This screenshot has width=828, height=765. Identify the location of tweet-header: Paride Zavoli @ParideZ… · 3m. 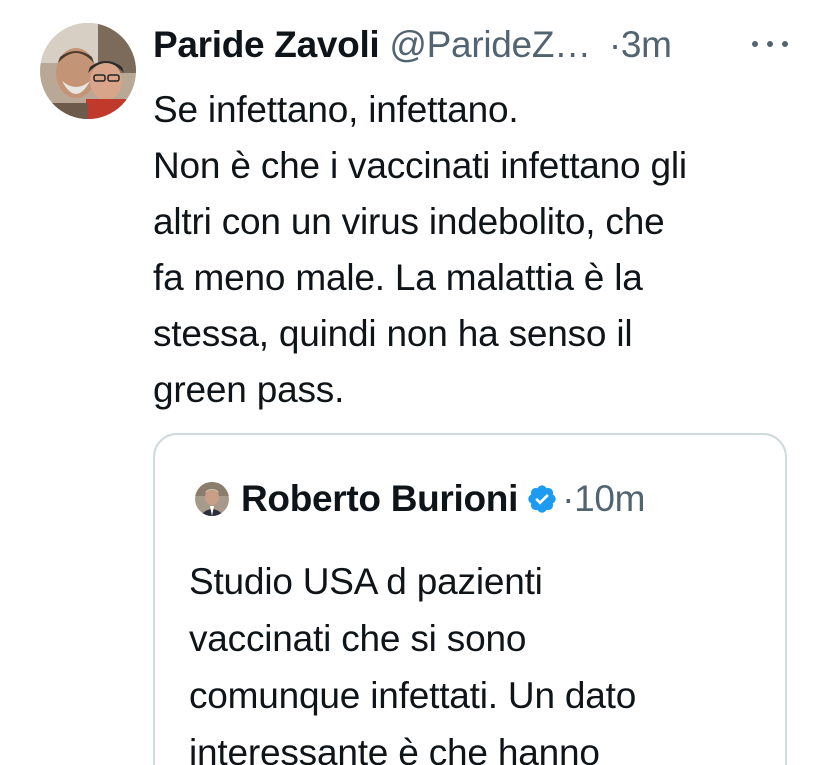
(412, 45).